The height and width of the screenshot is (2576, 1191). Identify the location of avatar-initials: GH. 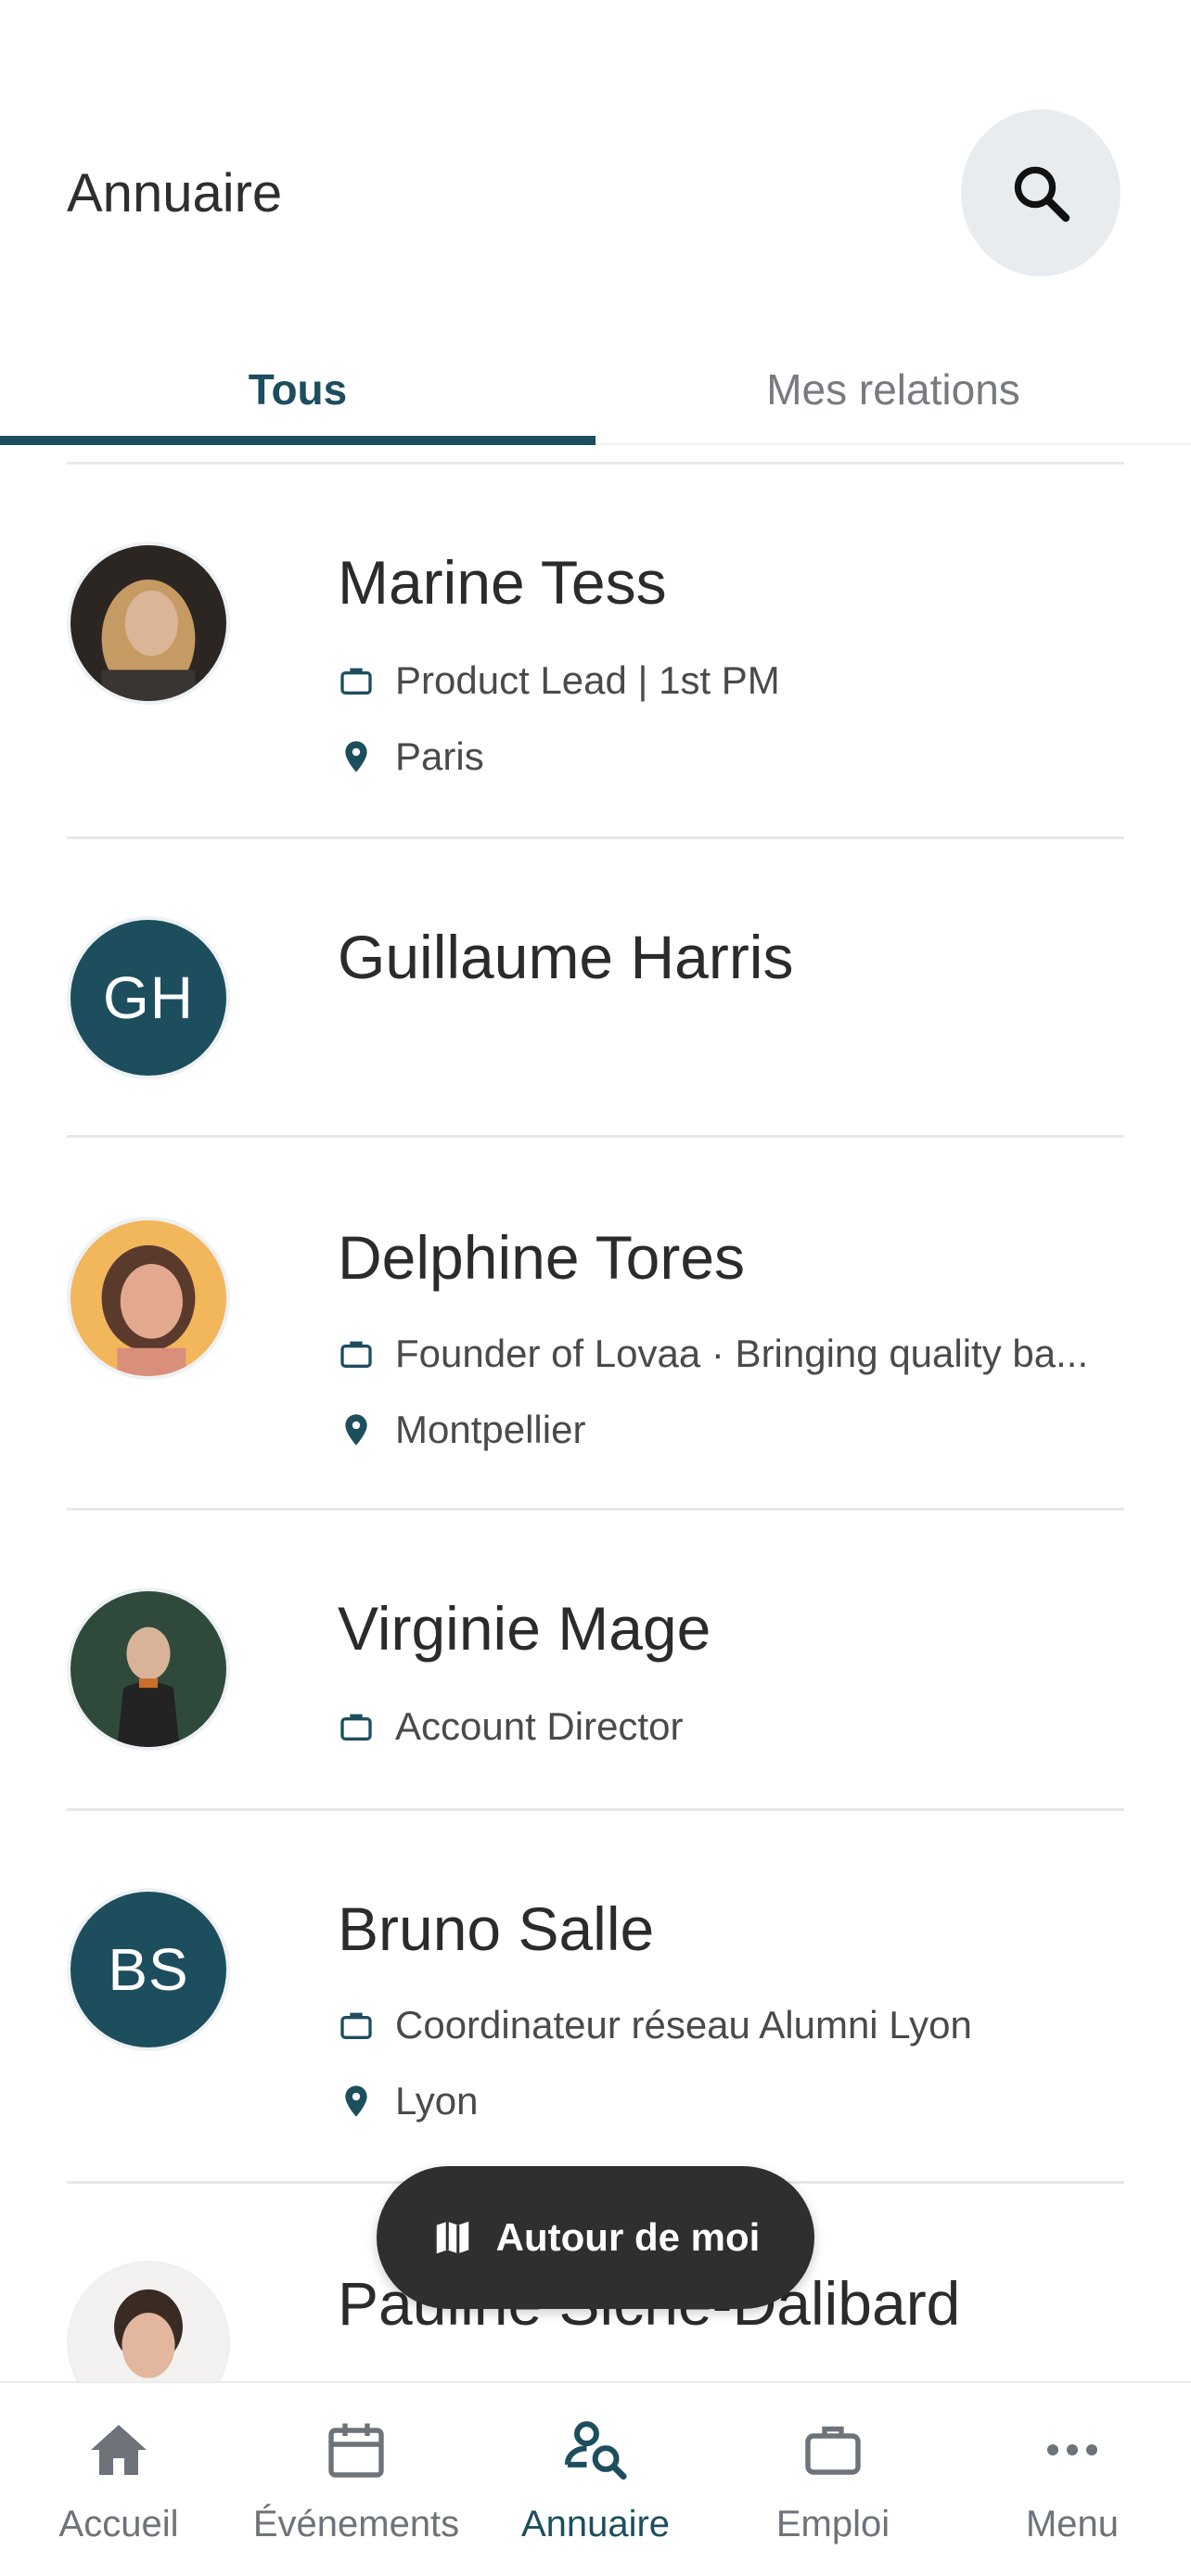
(148, 997).